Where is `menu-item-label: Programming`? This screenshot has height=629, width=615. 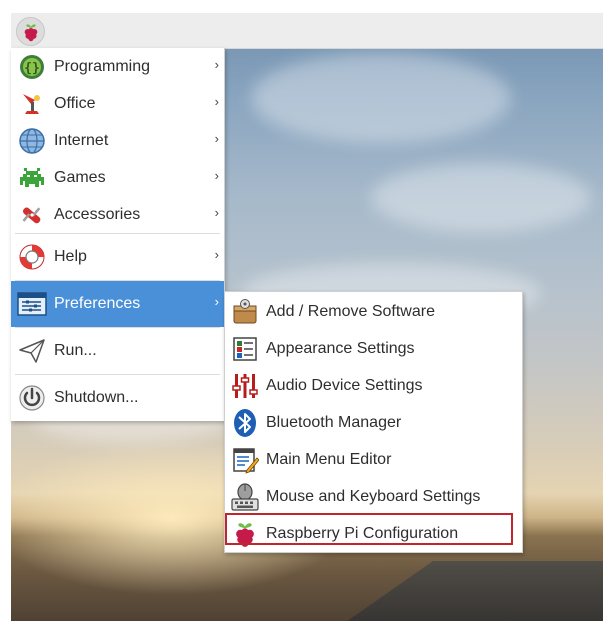 menu-item-label: Programming is located at coordinates (102, 66).